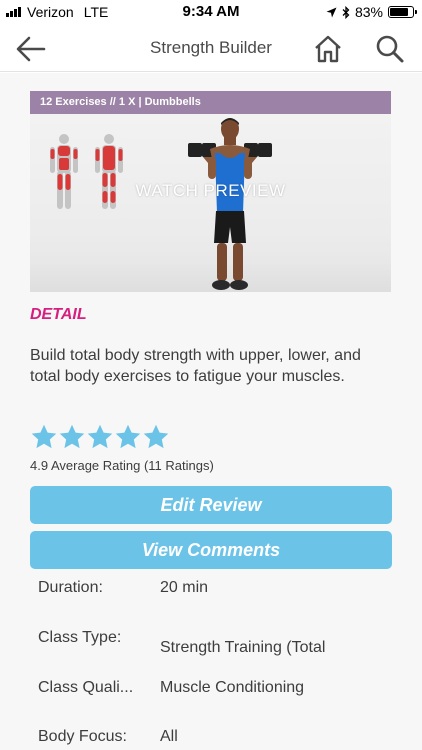 This screenshot has width=422, height=750. I want to click on location-arrow-icon, so click(331, 12).